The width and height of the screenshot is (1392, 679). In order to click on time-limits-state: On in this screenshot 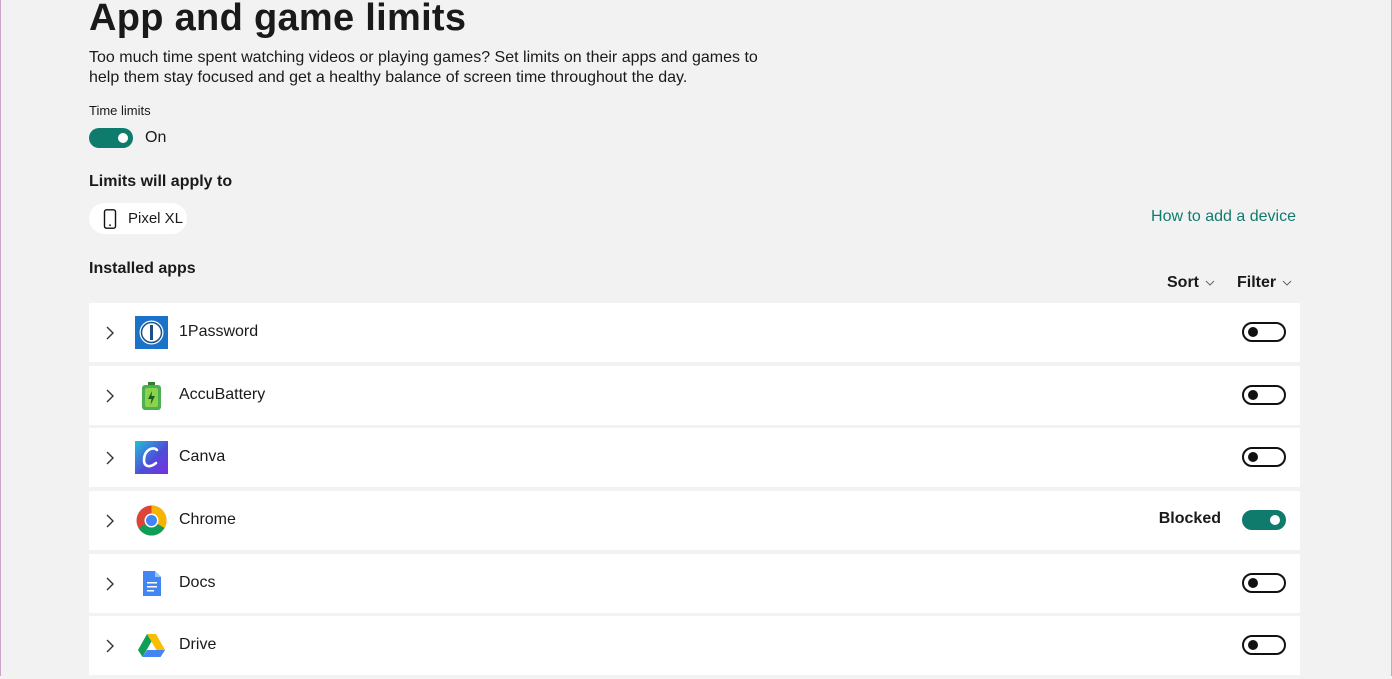, I will do `click(156, 137)`.